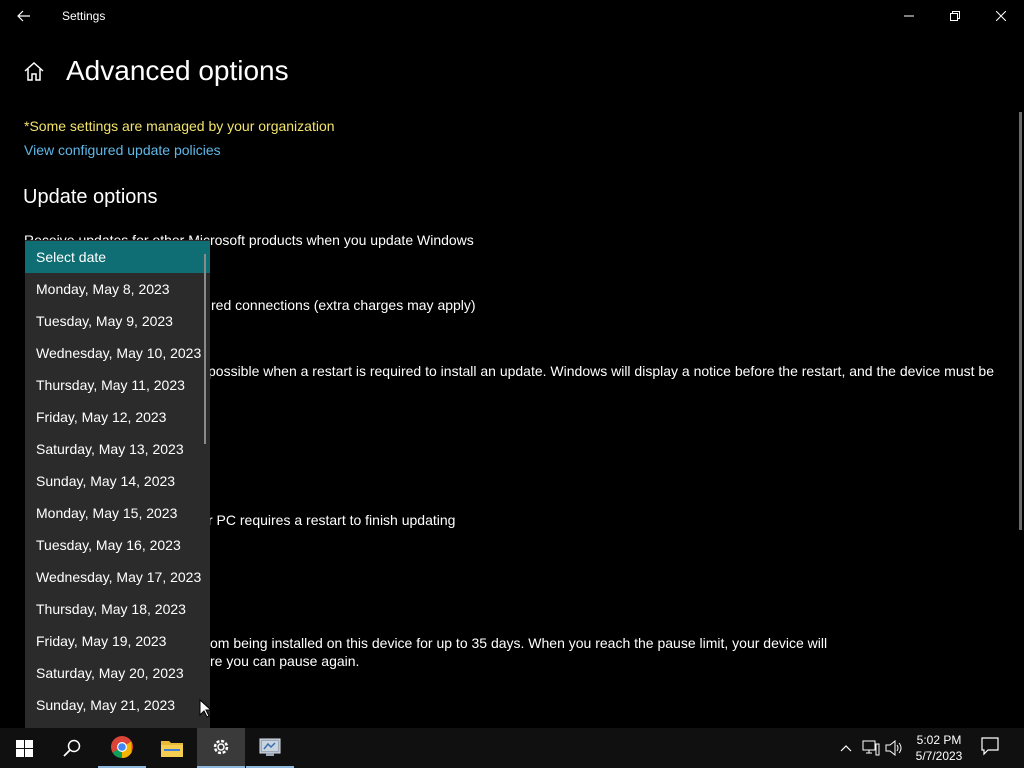 Image resolution: width=1024 pixels, height=768 pixels. I want to click on clock-date: 5/7/2023, so click(939, 756).